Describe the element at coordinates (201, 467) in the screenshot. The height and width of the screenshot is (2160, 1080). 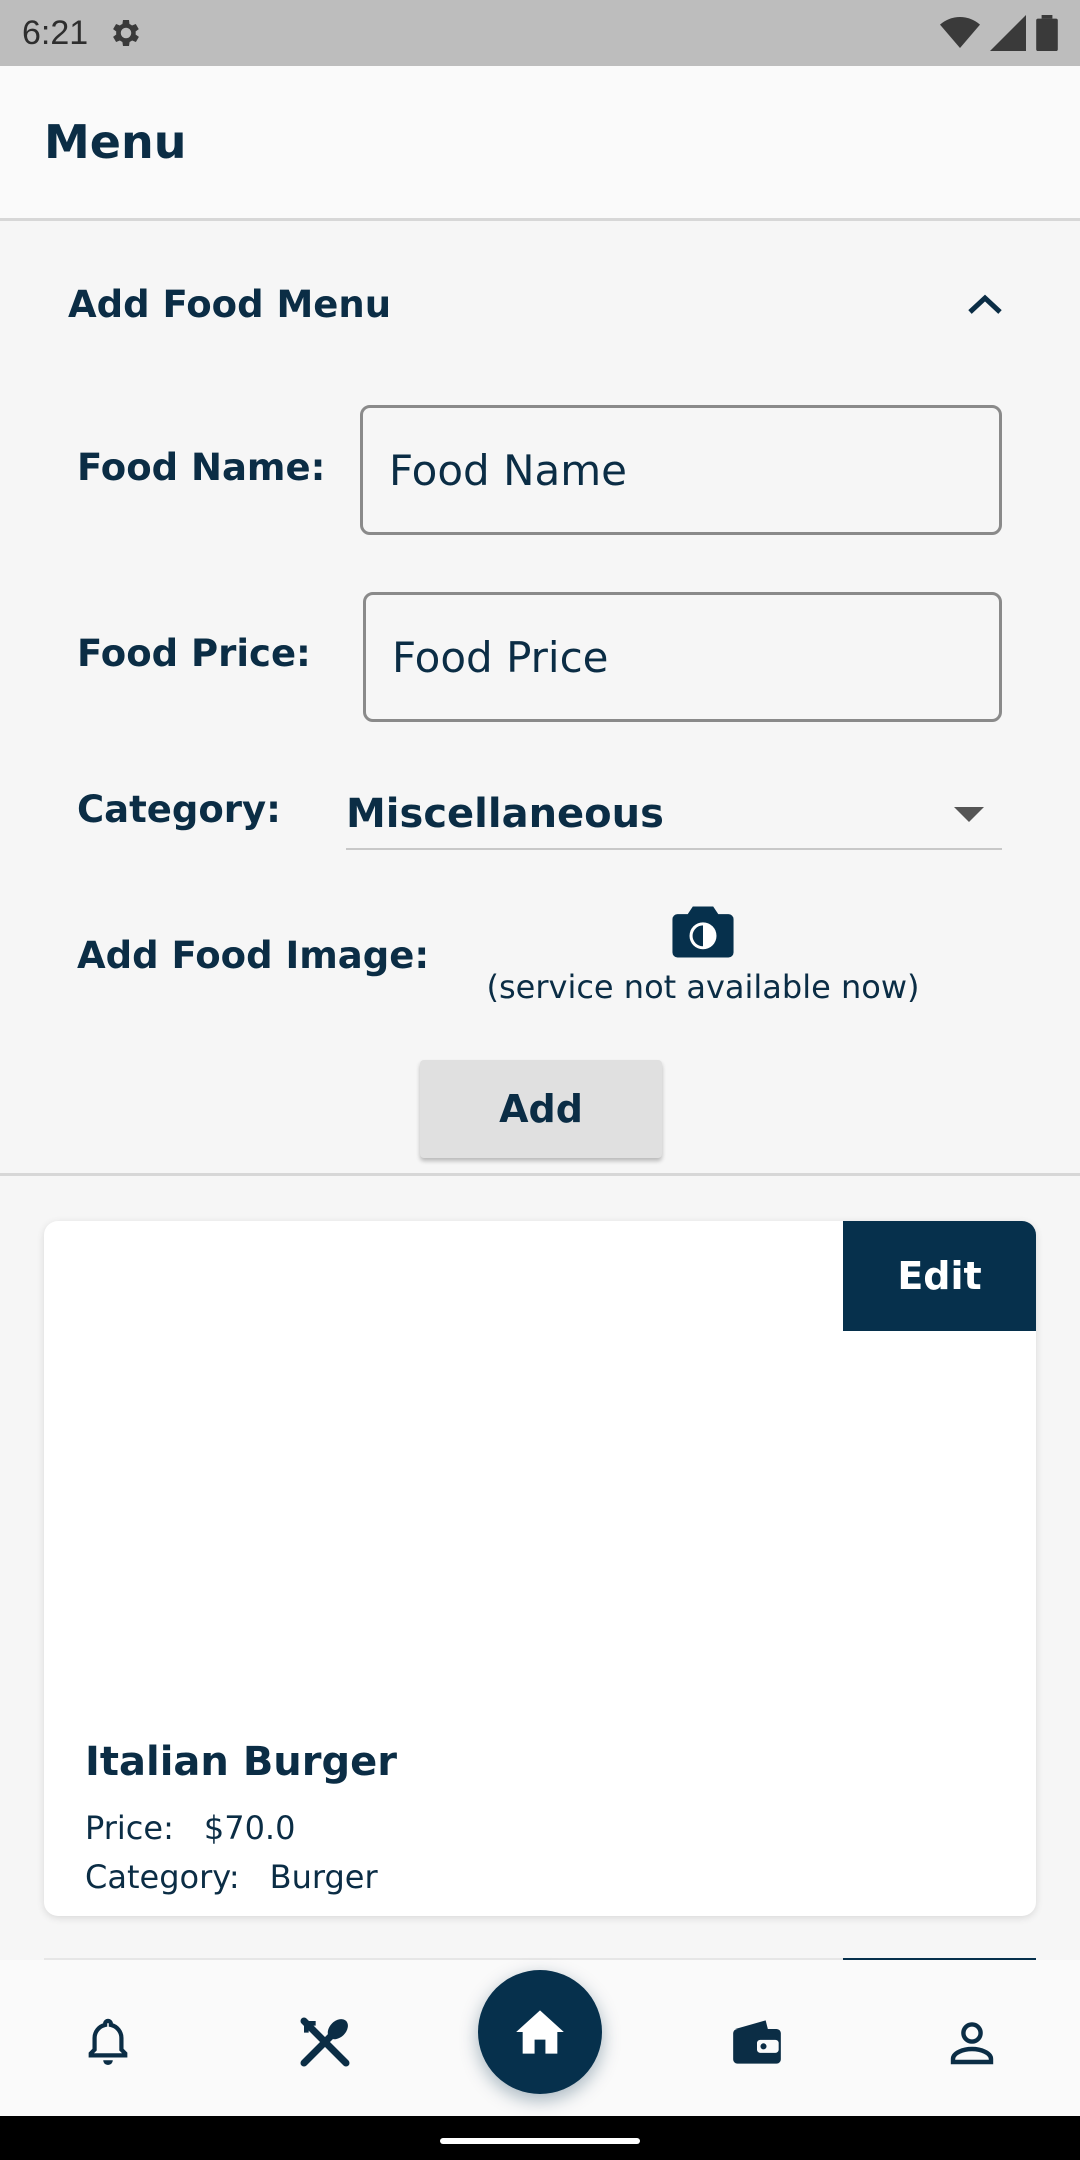
I see `food-name-label: Food Name:` at that location.